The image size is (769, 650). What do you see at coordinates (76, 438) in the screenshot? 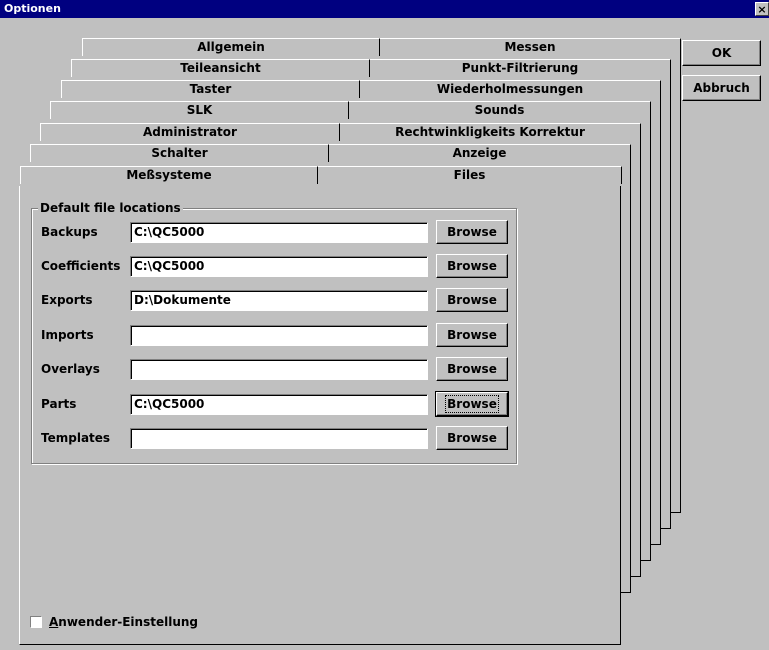
I see `templates-label: Templates` at bounding box center [76, 438].